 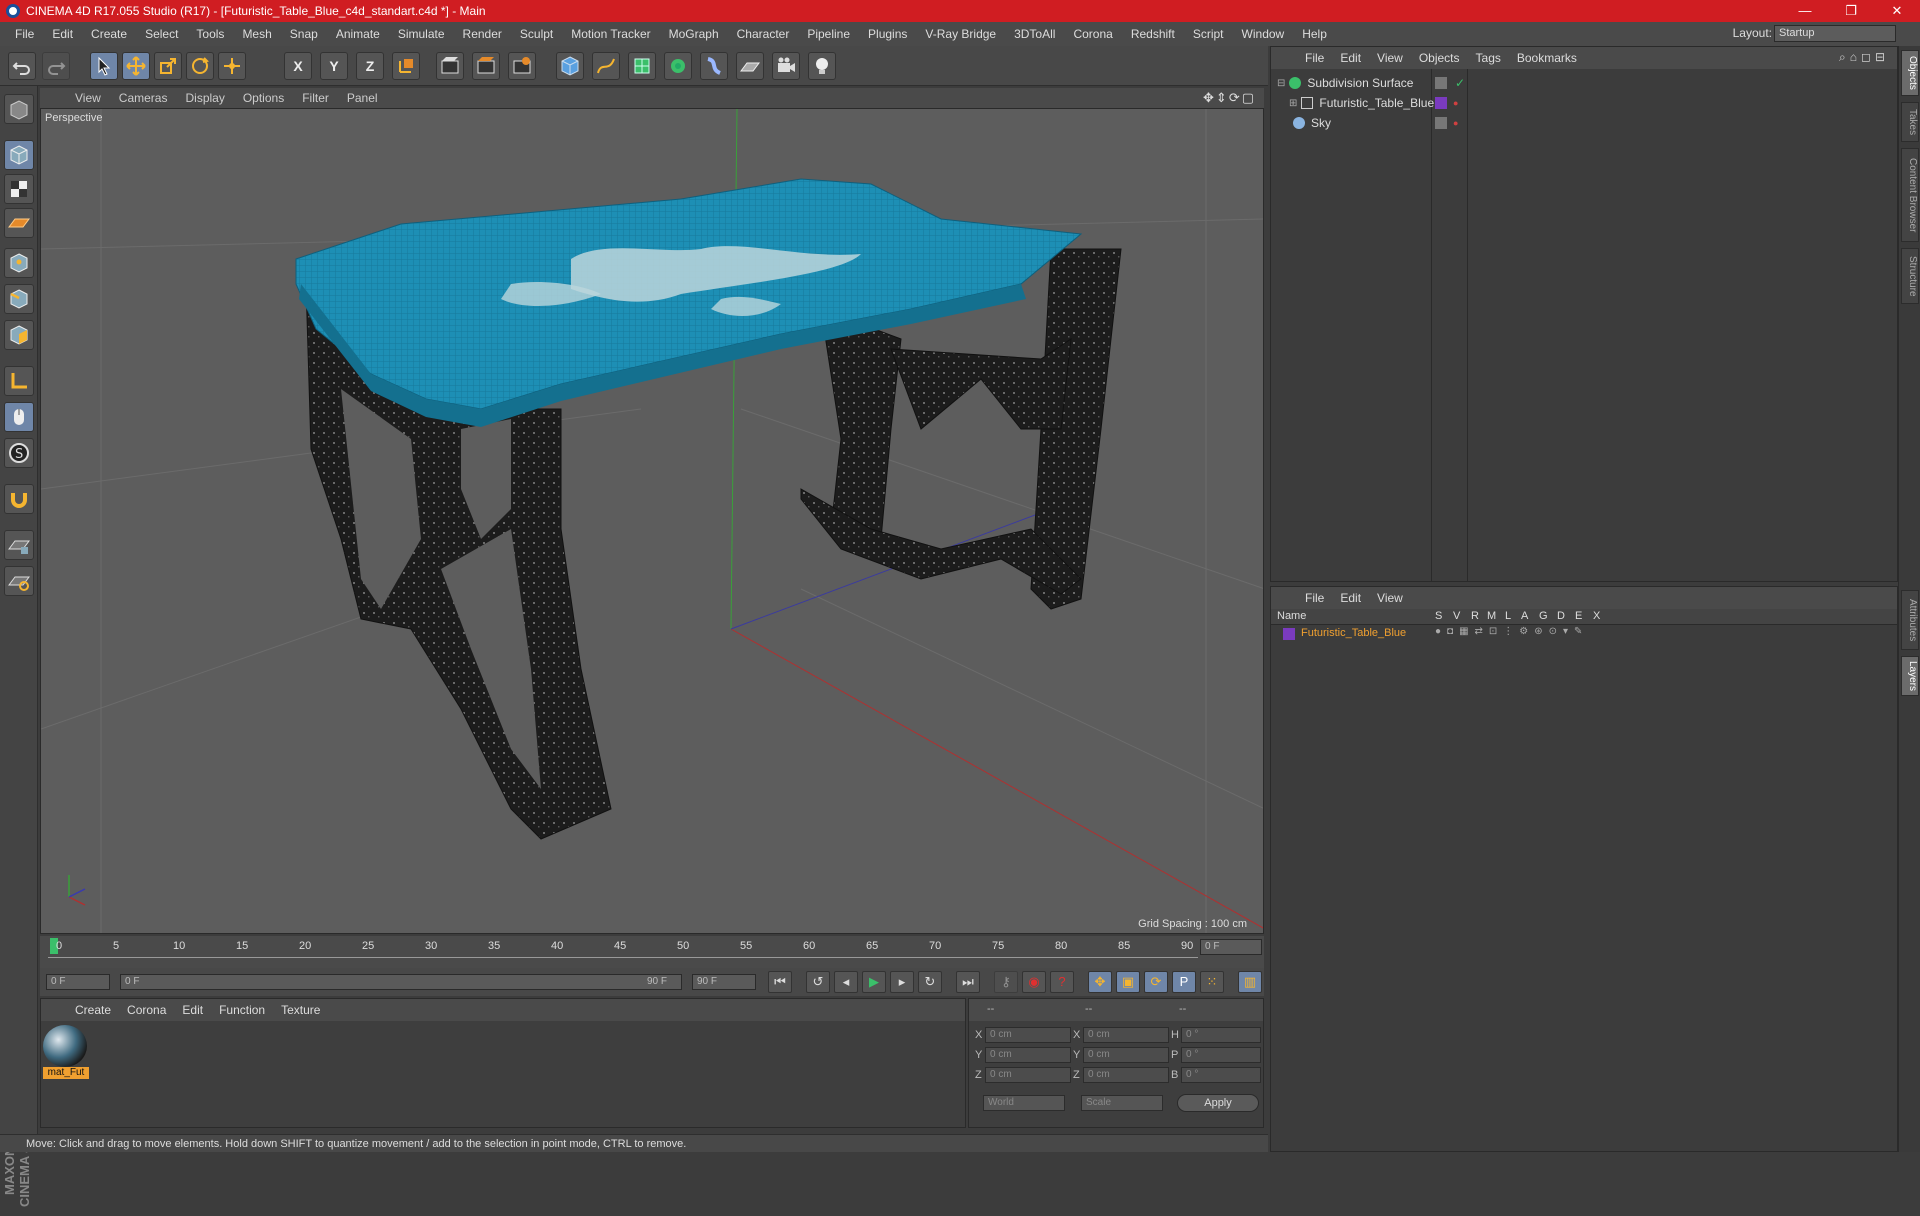 What do you see at coordinates (750, 66) in the screenshot?
I see `floor-icon` at bounding box center [750, 66].